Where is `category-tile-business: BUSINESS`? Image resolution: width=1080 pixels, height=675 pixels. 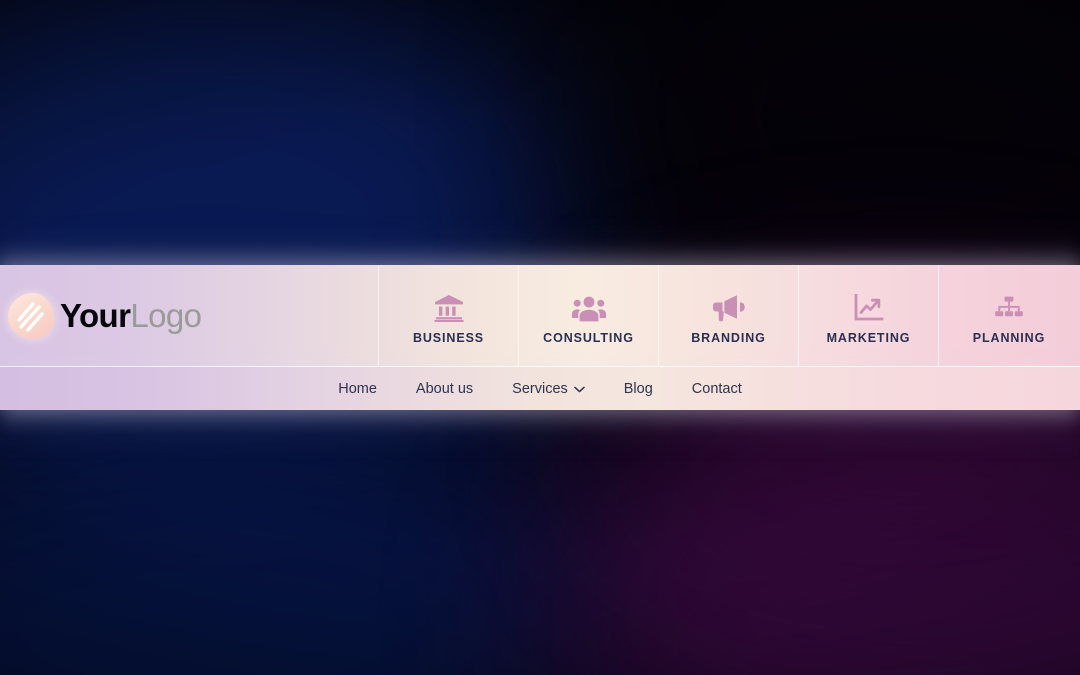 category-tile-business: BUSINESS is located at coordinates (449, 315).